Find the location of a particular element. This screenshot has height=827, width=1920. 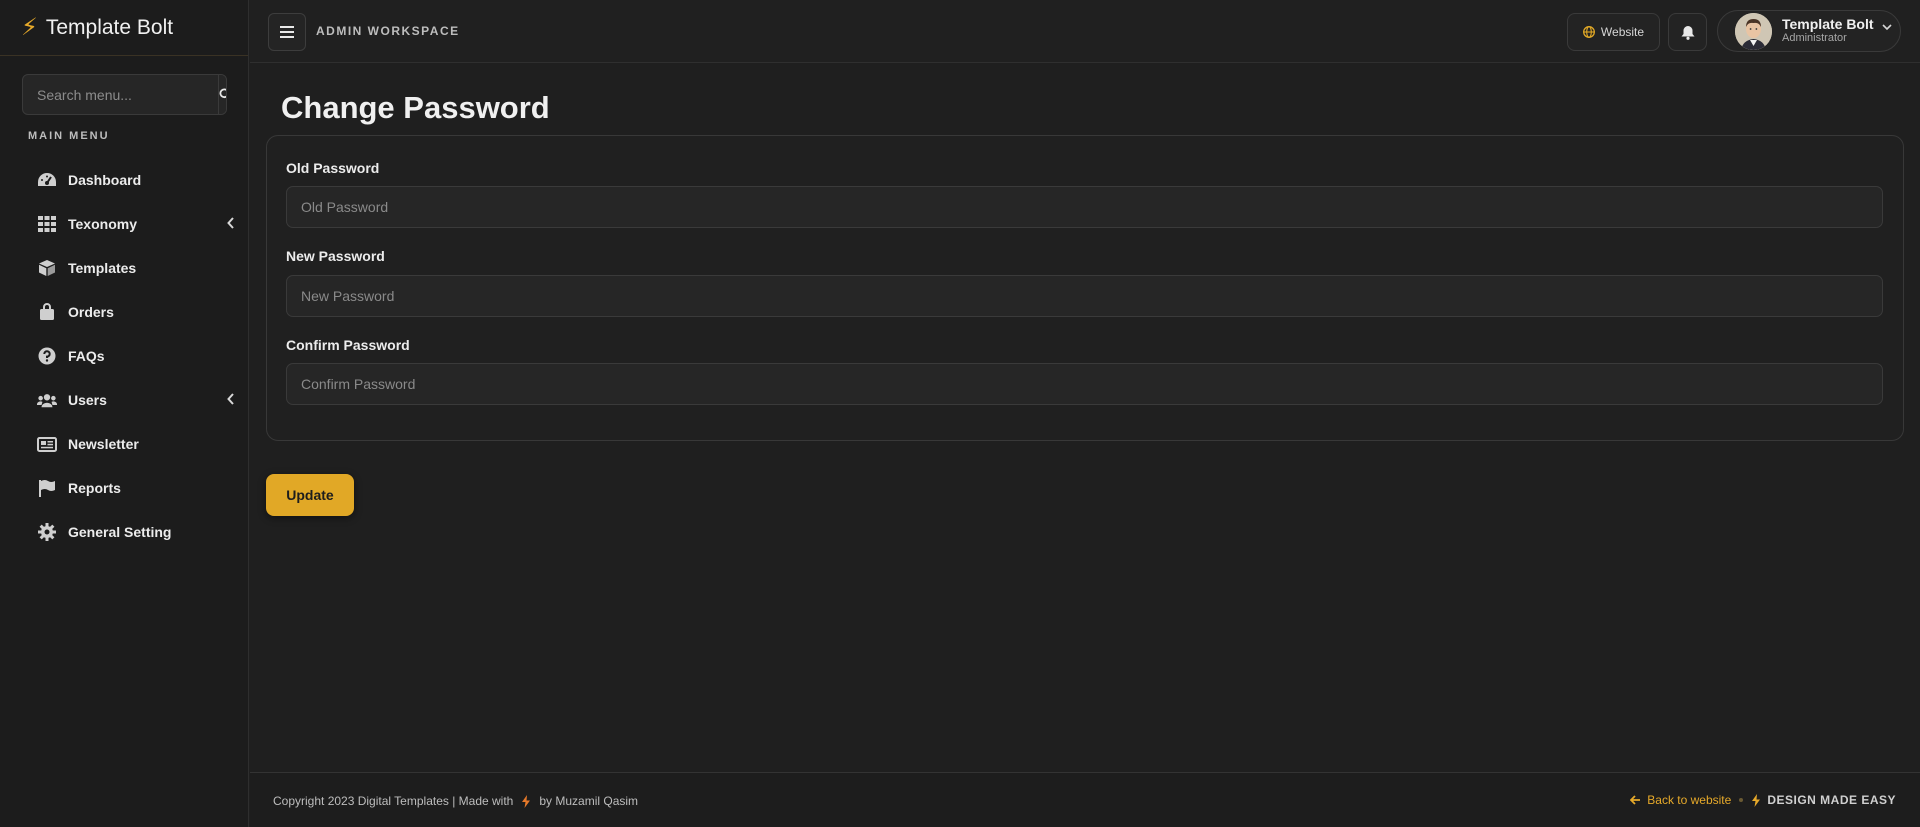

old-password-input is located at coordinates (1084, 207).